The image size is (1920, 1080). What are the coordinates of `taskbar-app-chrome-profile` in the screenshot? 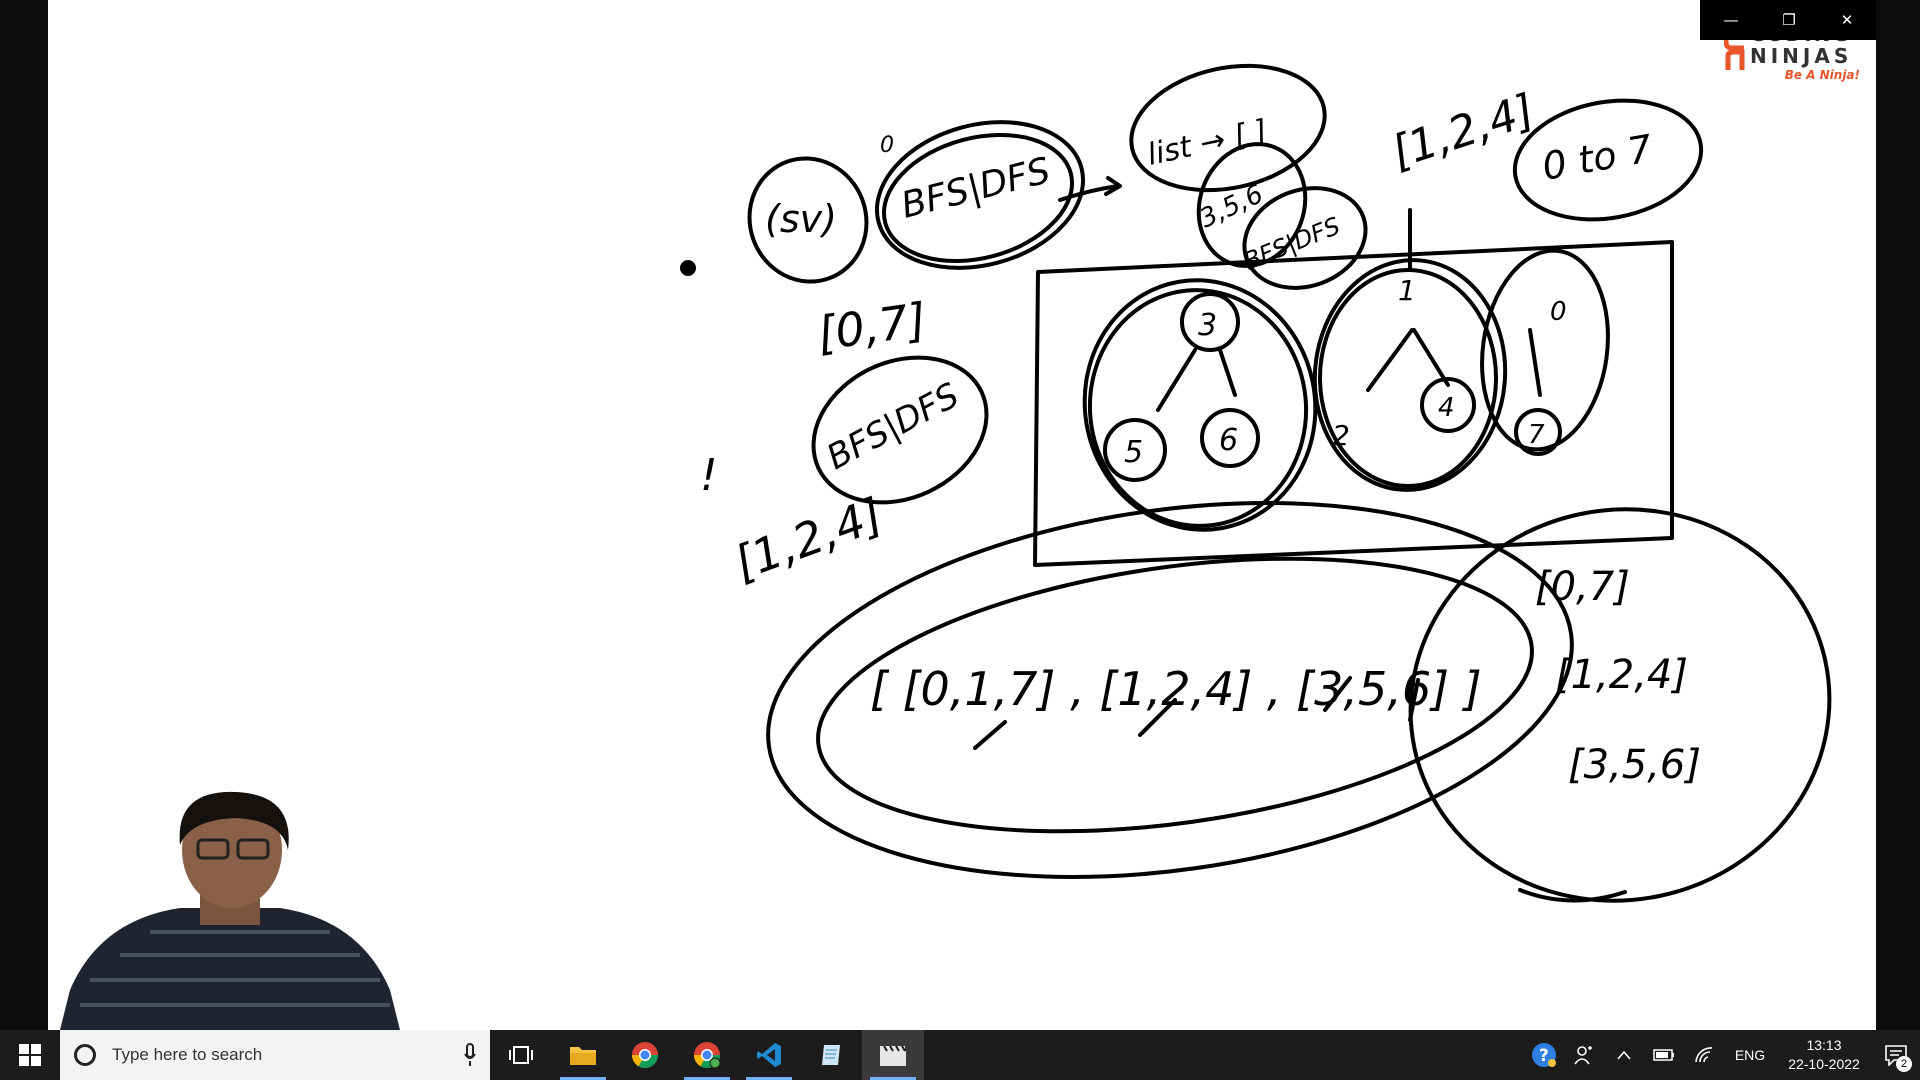 It's located at (707, 1055).